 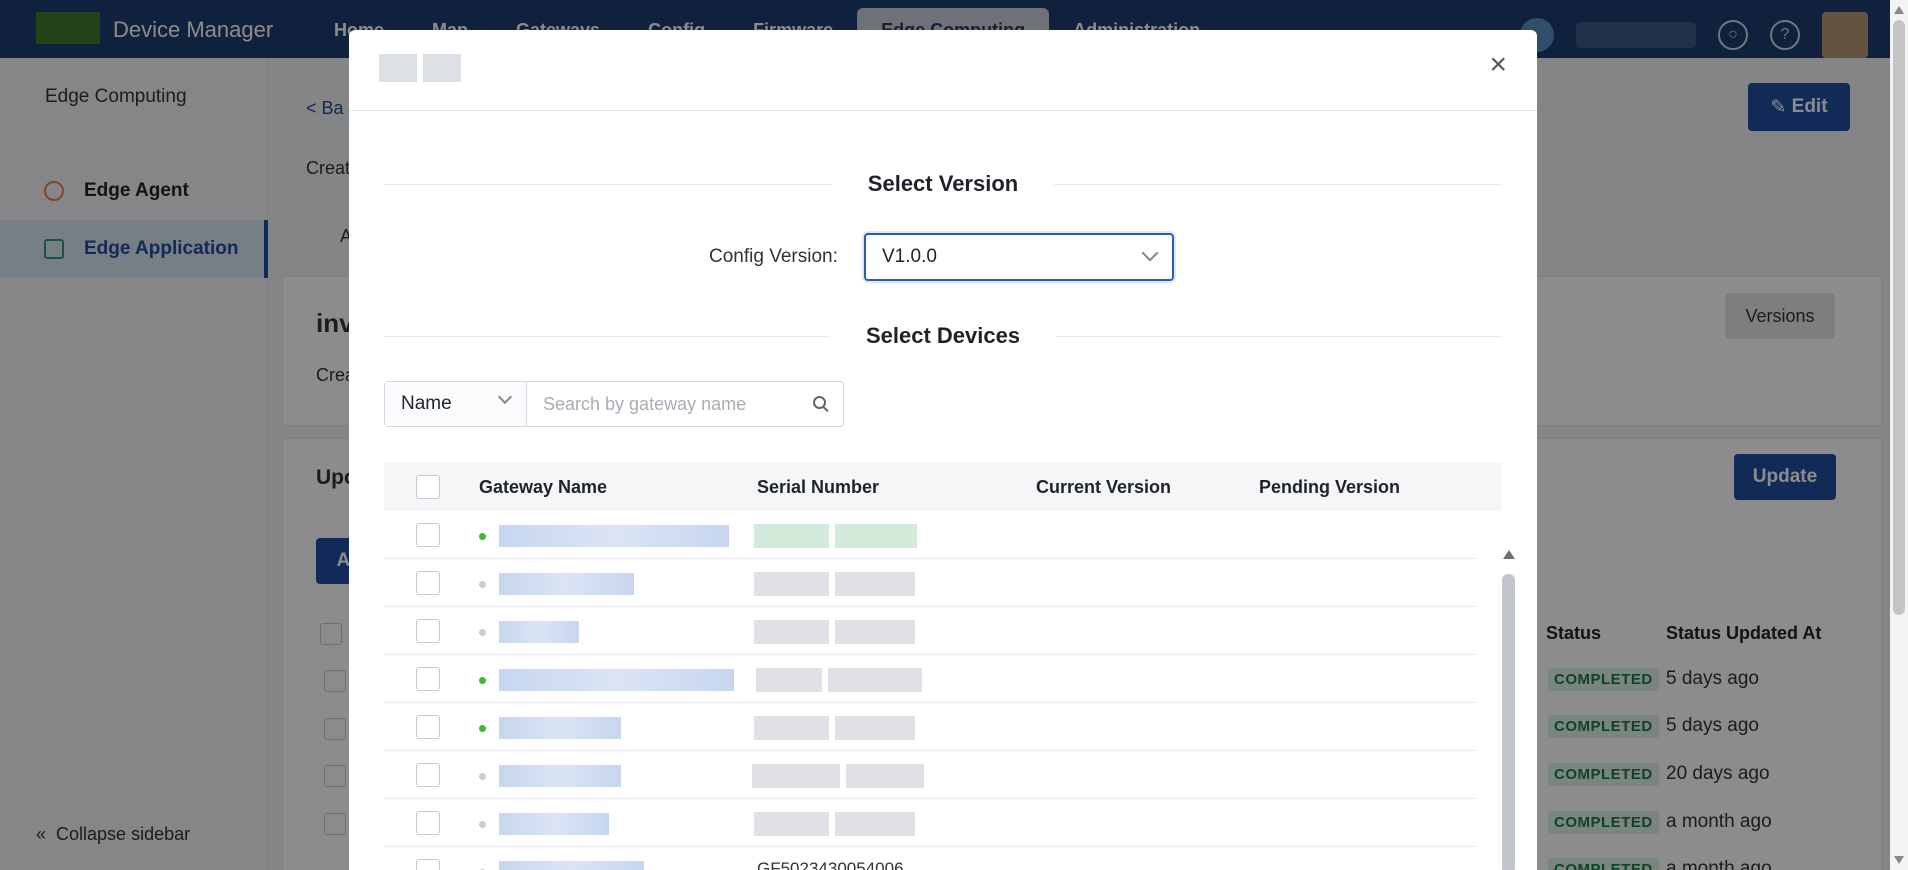 What do you see at coordinates (1498, 65) in the screenshot?
I see `close-icon: ×` at bounding box center [1498, 65].